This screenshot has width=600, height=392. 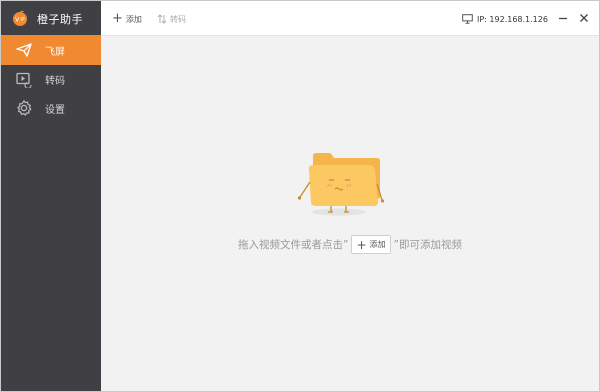 I want to click on ip-display: IP: 192.168.1.126, so click(x=505, y=19).